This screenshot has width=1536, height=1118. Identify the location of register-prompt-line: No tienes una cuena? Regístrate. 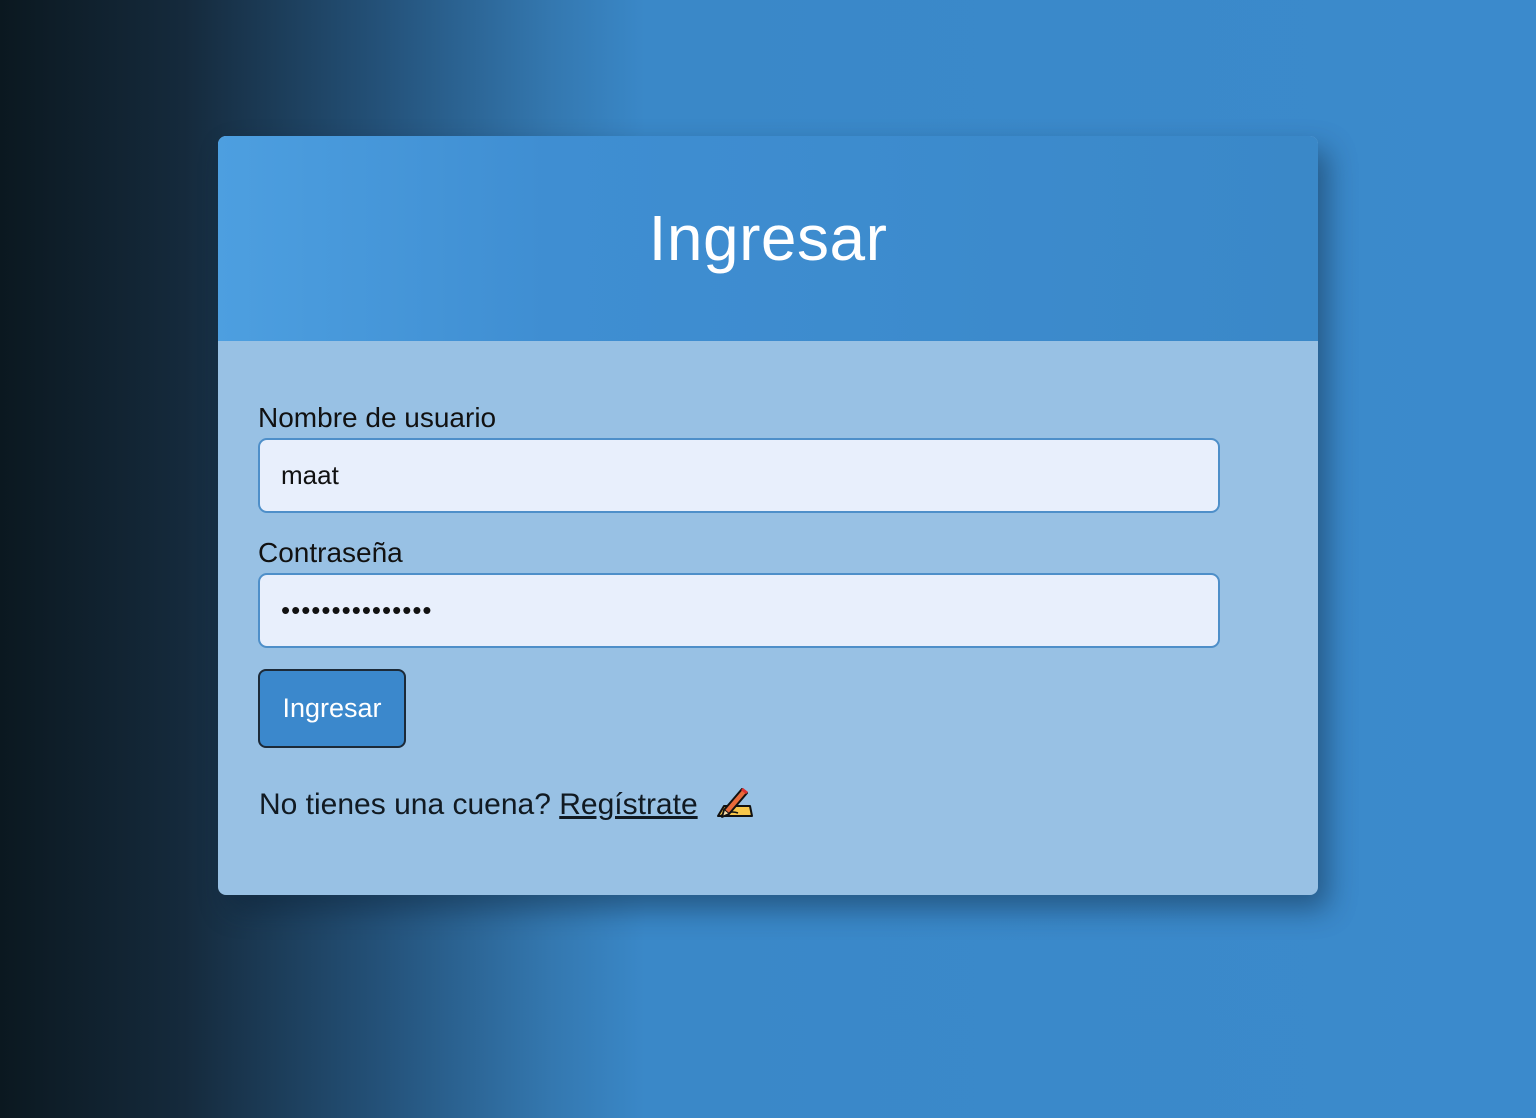
(506, 804).